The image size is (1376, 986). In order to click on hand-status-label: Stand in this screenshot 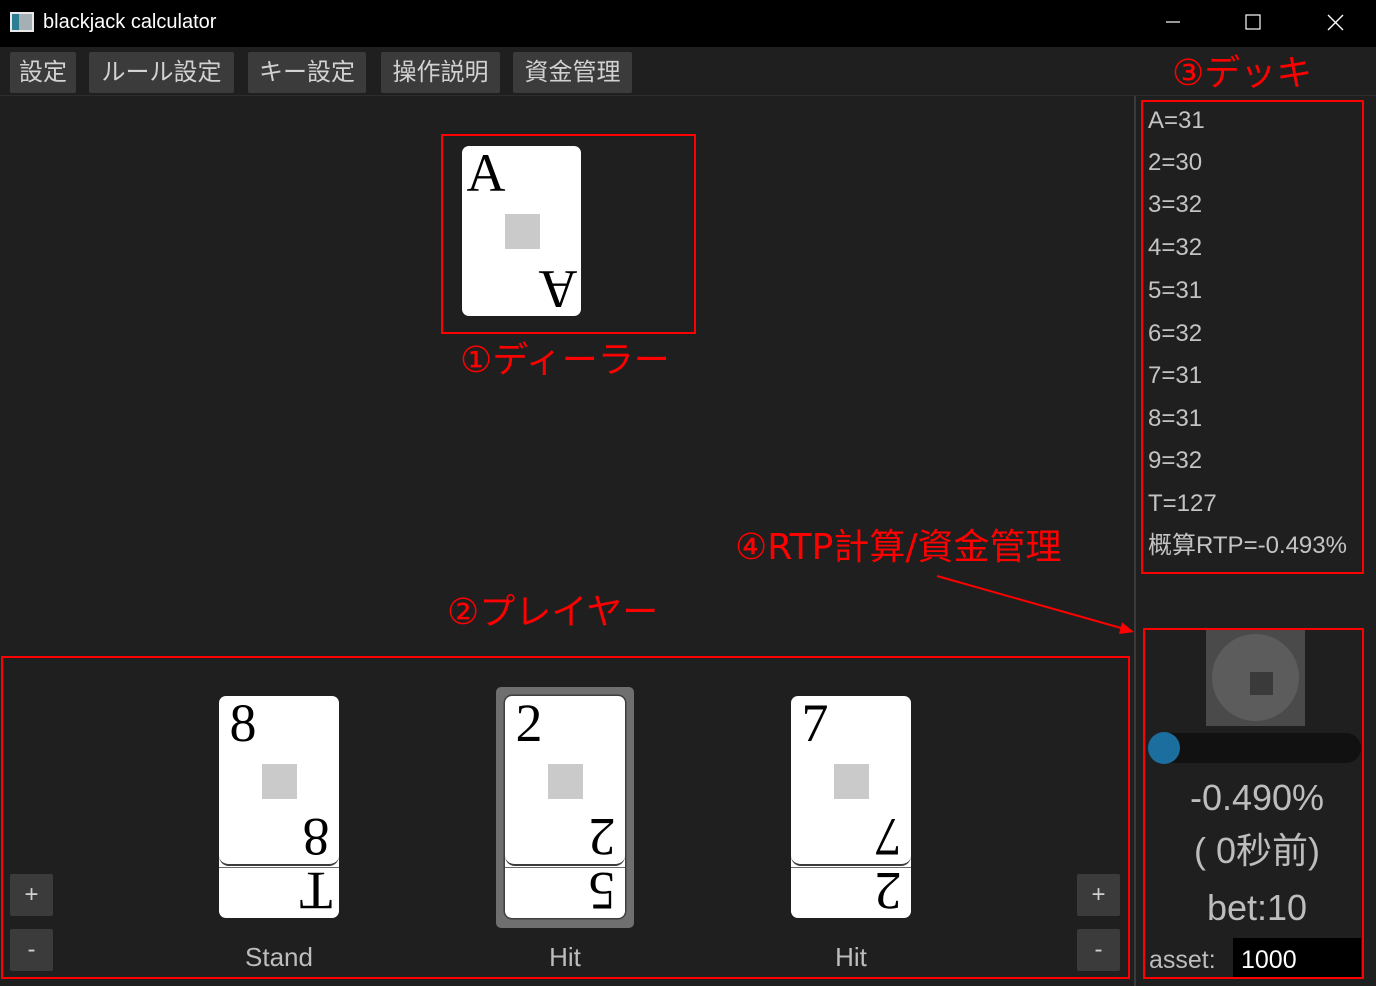, I will do `click(279, 957)`.